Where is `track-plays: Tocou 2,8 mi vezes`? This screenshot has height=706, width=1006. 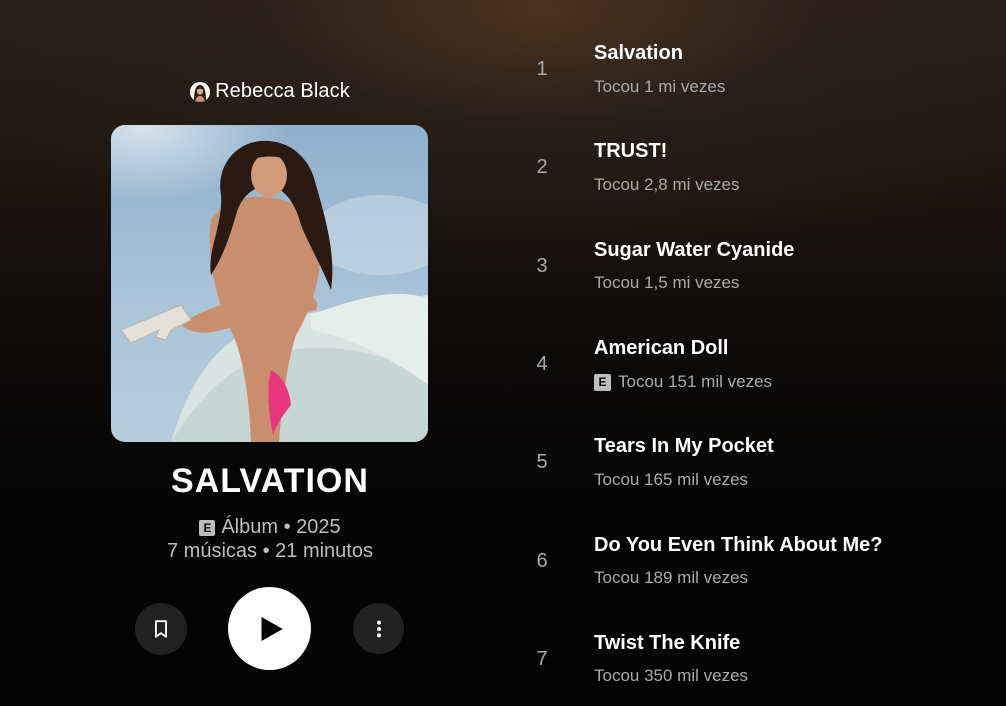
track-plays: Tocou 2,8 mi vezes is located at coordinates (667, 184).